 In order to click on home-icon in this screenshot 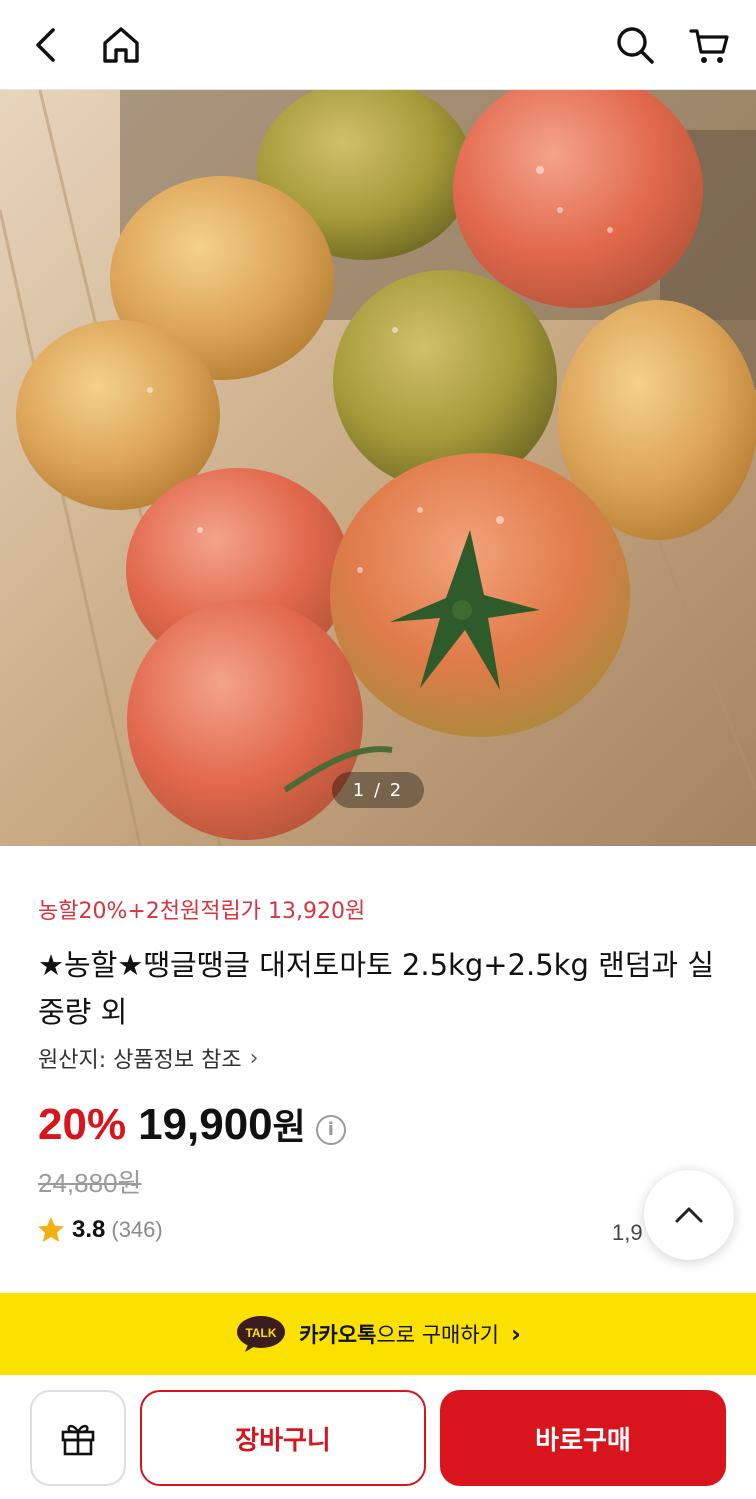, I will do `click(121, 45)`.